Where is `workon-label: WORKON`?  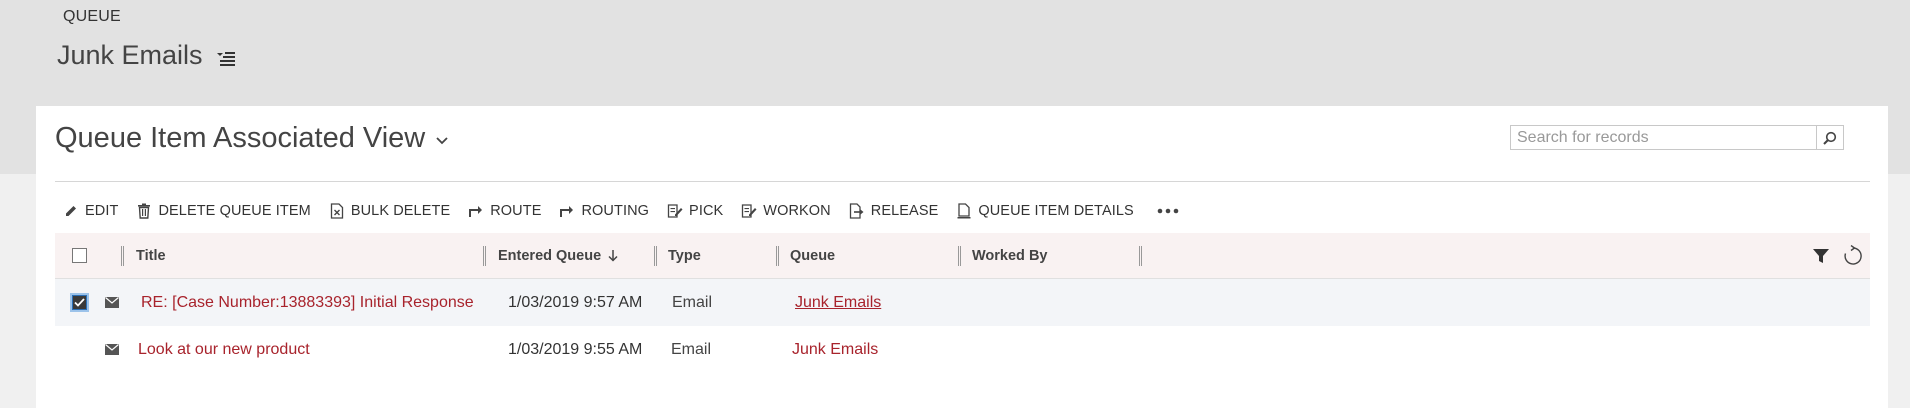
workon-label: WORKON is located at coordinates (797, 211).